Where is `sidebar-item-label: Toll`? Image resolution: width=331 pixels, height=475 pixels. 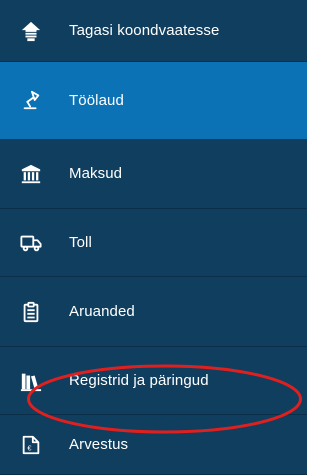
sidebar-item-label: Toll is located at coordinates (80, 242).